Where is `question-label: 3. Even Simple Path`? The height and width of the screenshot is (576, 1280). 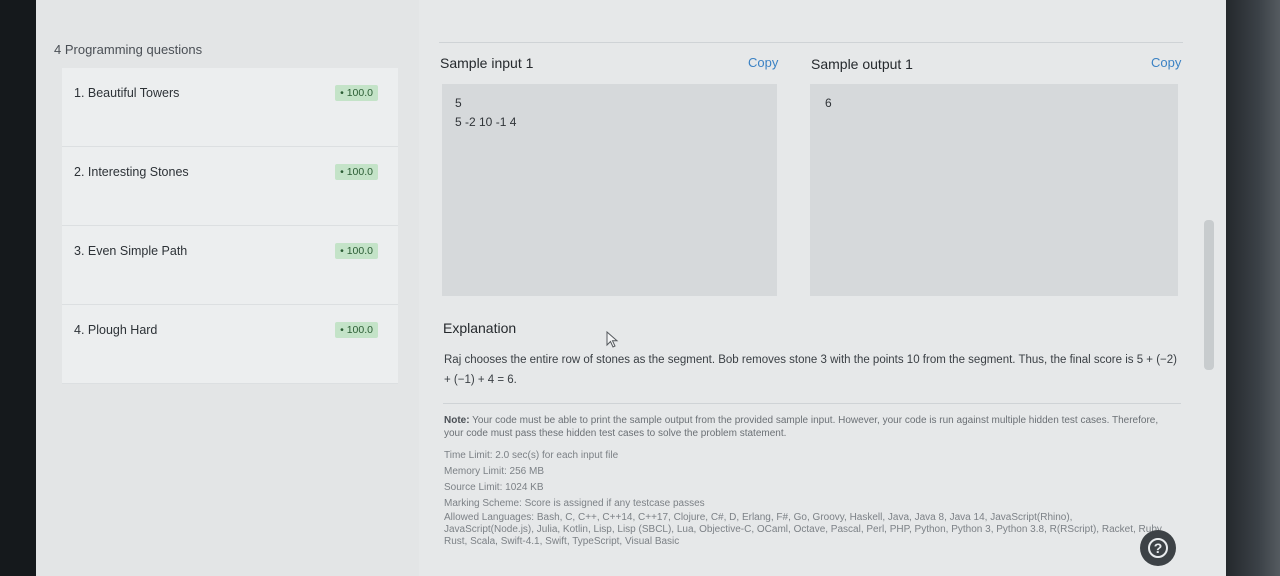
question-label: 3. Even Simple Path is located at coordinates (131, 251).